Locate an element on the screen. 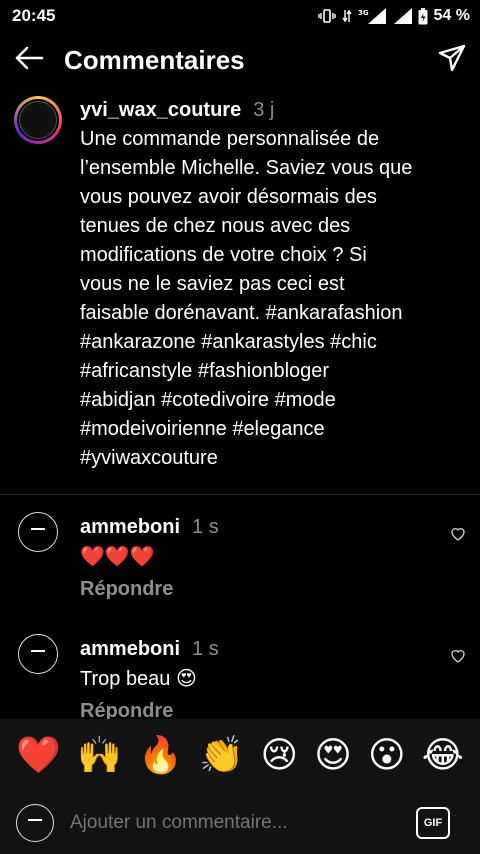 The height and width of the screenshot is (854, 480). network-type: 3G is located at coordinates (363, 13).